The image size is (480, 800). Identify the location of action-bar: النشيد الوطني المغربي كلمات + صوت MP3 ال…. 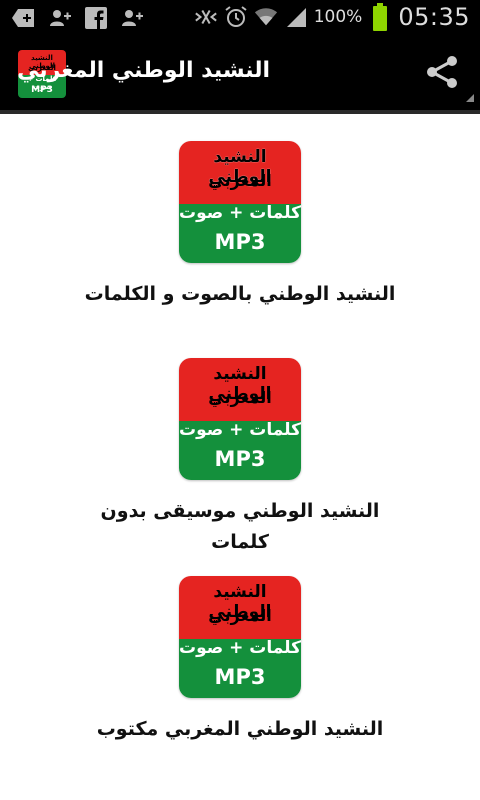
(240, 76).